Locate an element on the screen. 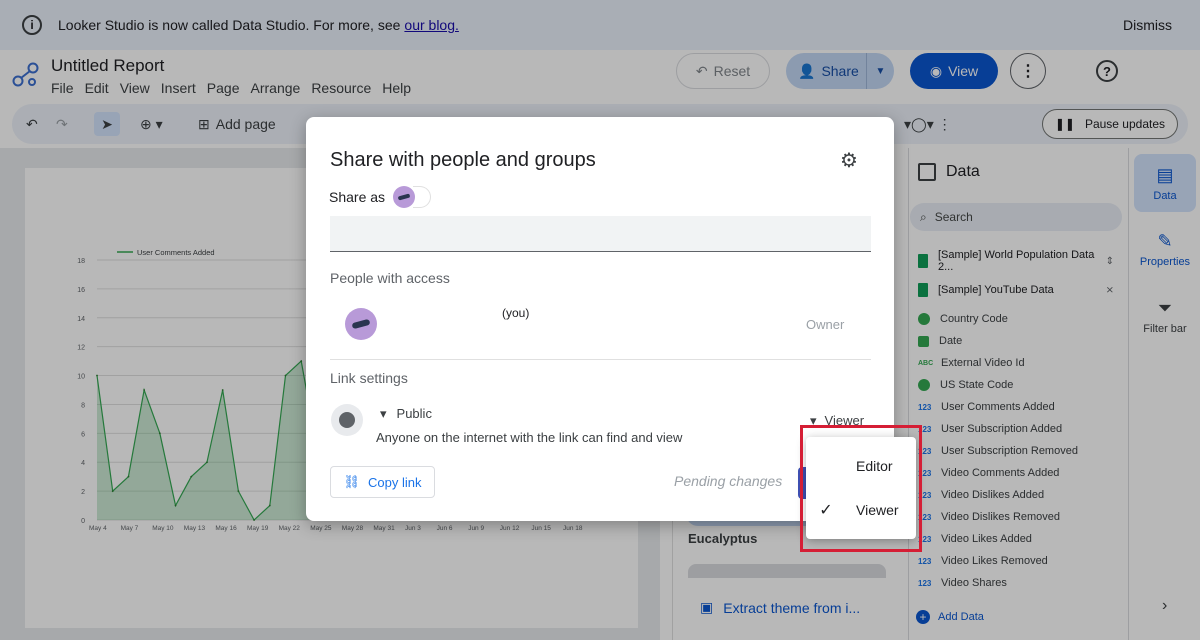 This screenshot has height=640, width=1200. owner-avatar is located at coordinates (361, 324).